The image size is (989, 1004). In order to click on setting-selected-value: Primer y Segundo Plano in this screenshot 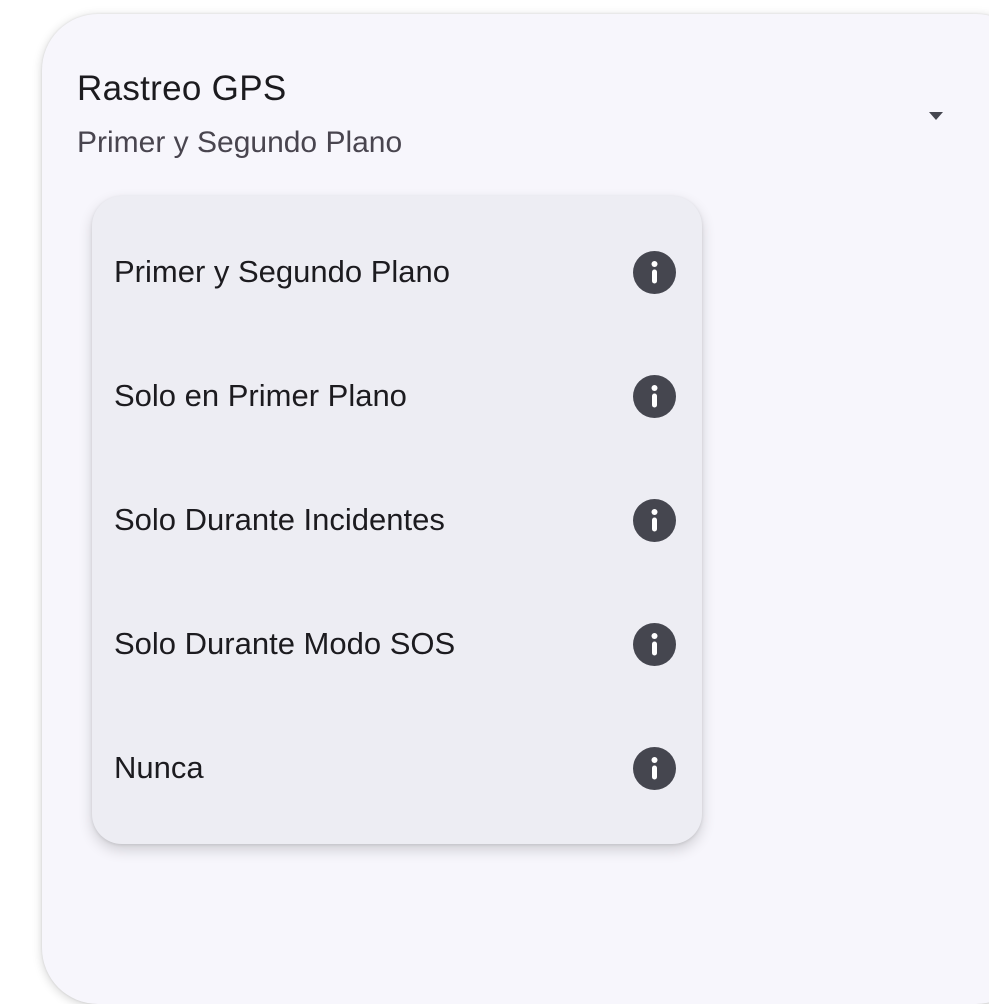, I will do `click(240, 142)`.